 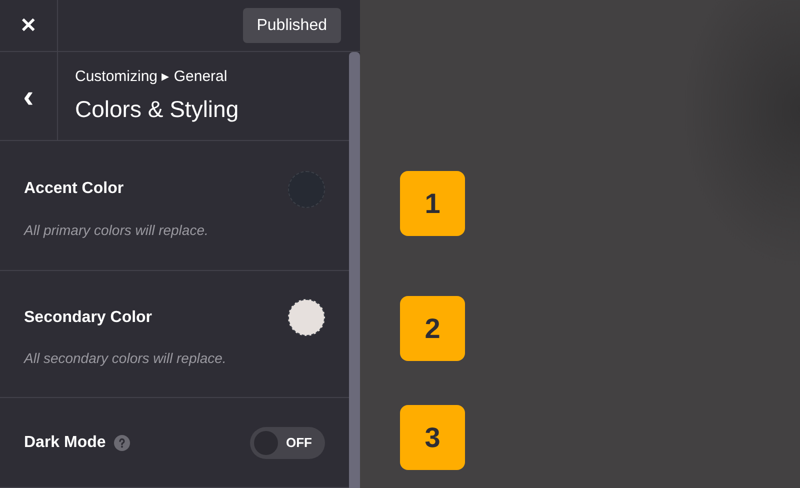 What do you see at coordinates (122, 442) in the screenshot?
I see `help-icon` at bounding box center [122, 442].